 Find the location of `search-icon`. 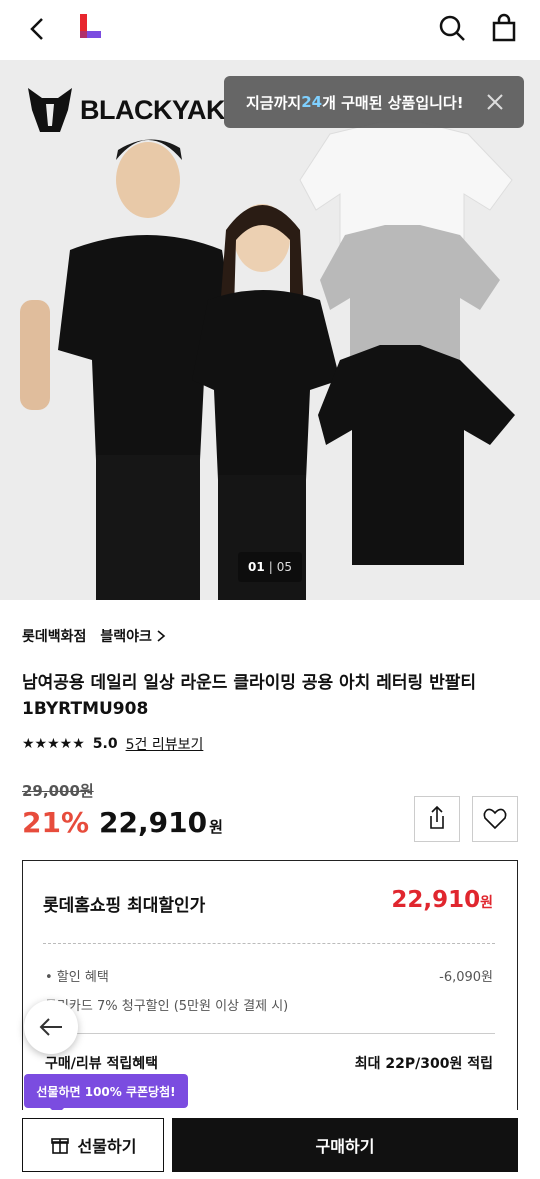

search-icon is located at coordinates (452, 28).